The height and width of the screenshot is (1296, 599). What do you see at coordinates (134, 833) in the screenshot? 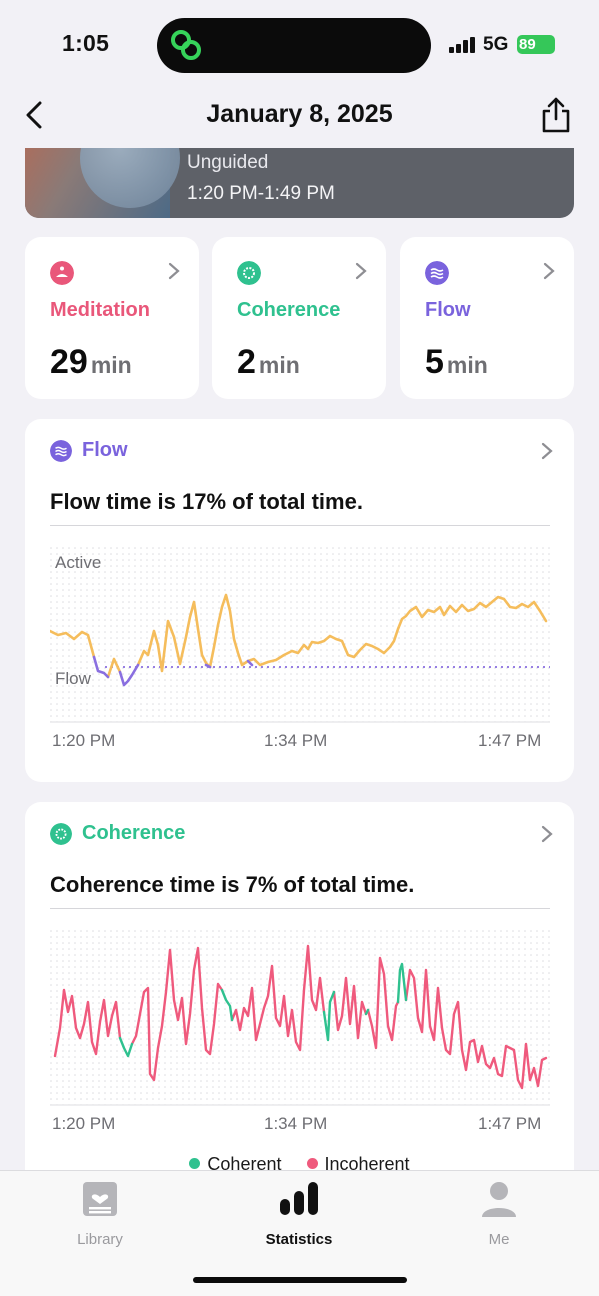
I see `coherence-card-title: Coherence` at bounding box center [134, 833].